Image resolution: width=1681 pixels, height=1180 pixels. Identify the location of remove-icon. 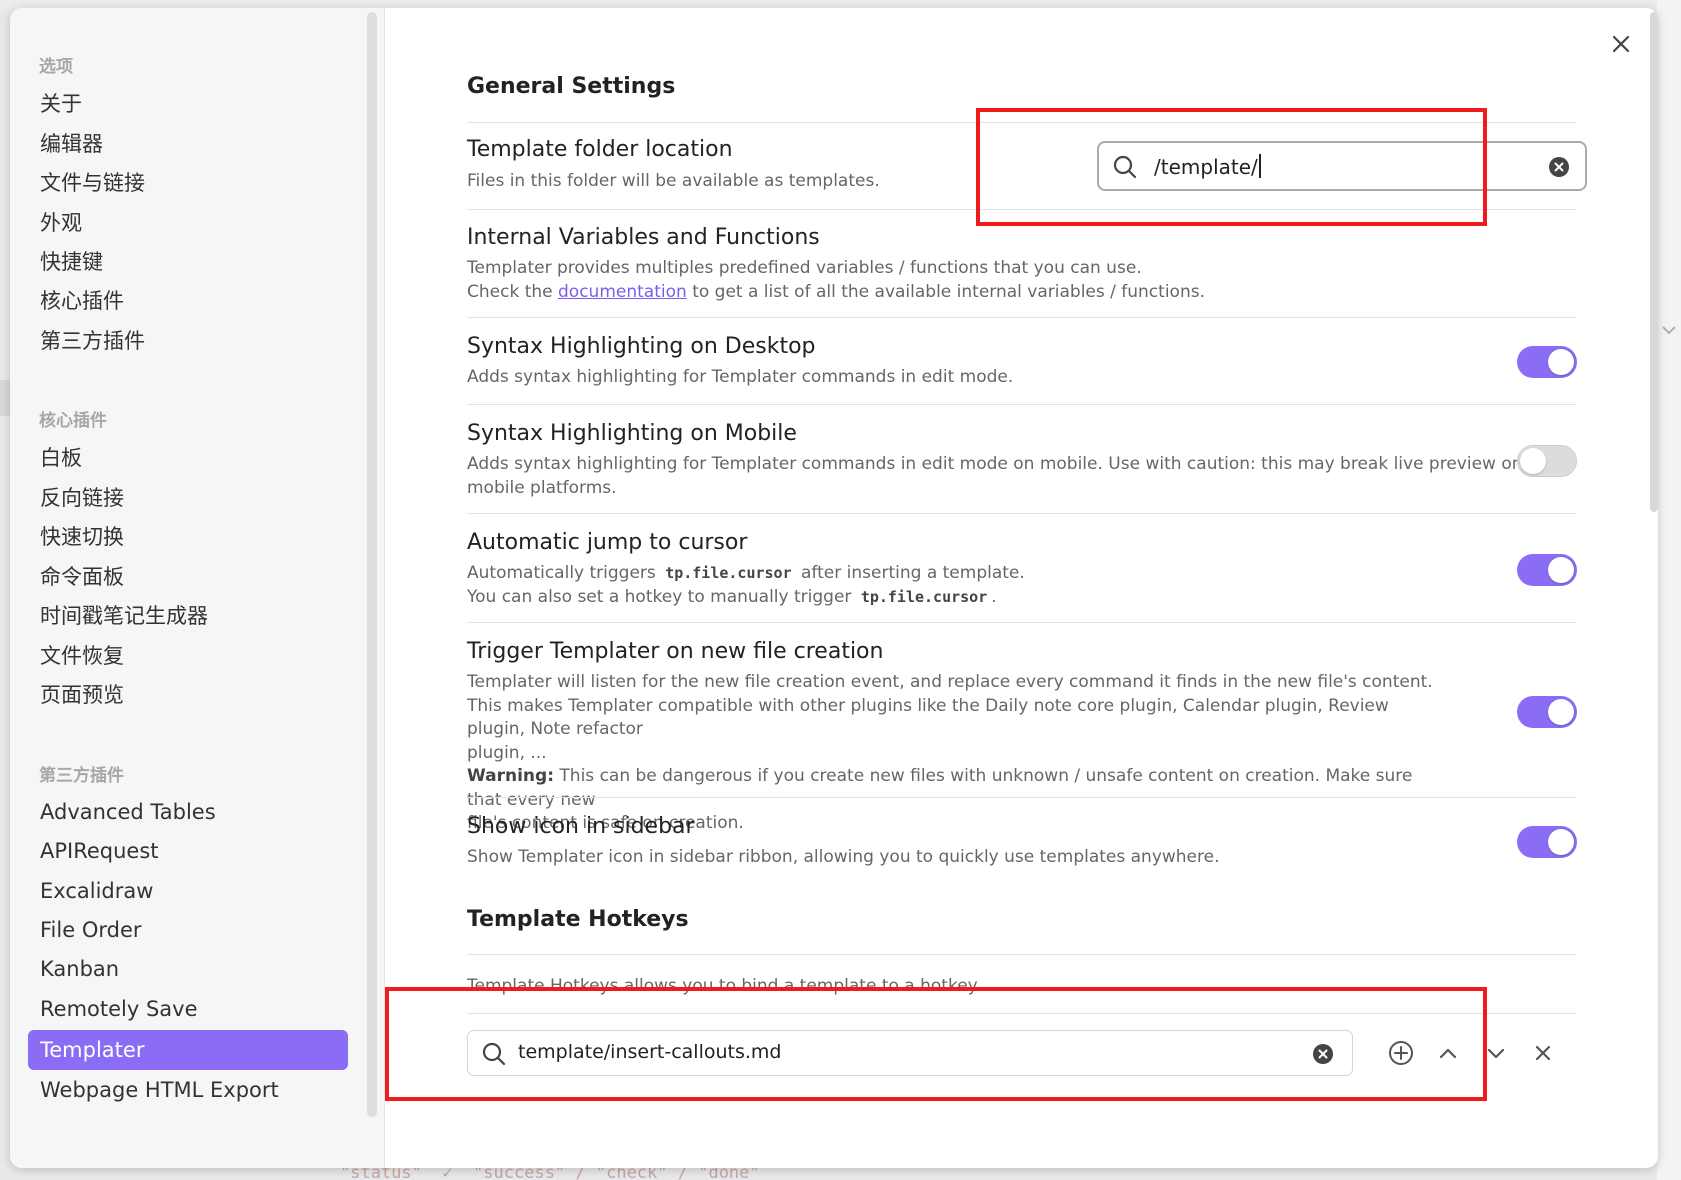
(1543, 1053).